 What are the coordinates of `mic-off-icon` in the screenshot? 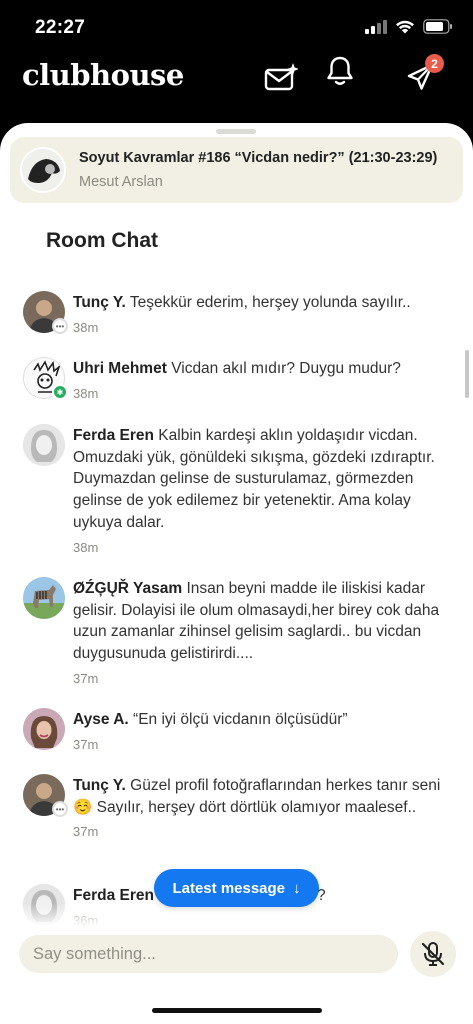 It's located at (433, 954).